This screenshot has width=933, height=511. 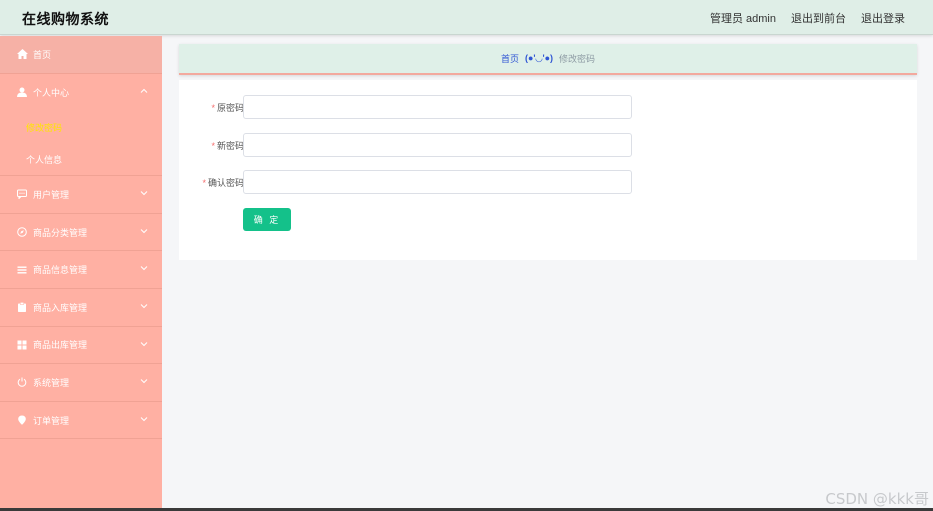 What do you see at coordinates (60, 345) in the screenshot?
I see `sidebar-item-label: 商品出库管理` at bounding box center [60, 345].